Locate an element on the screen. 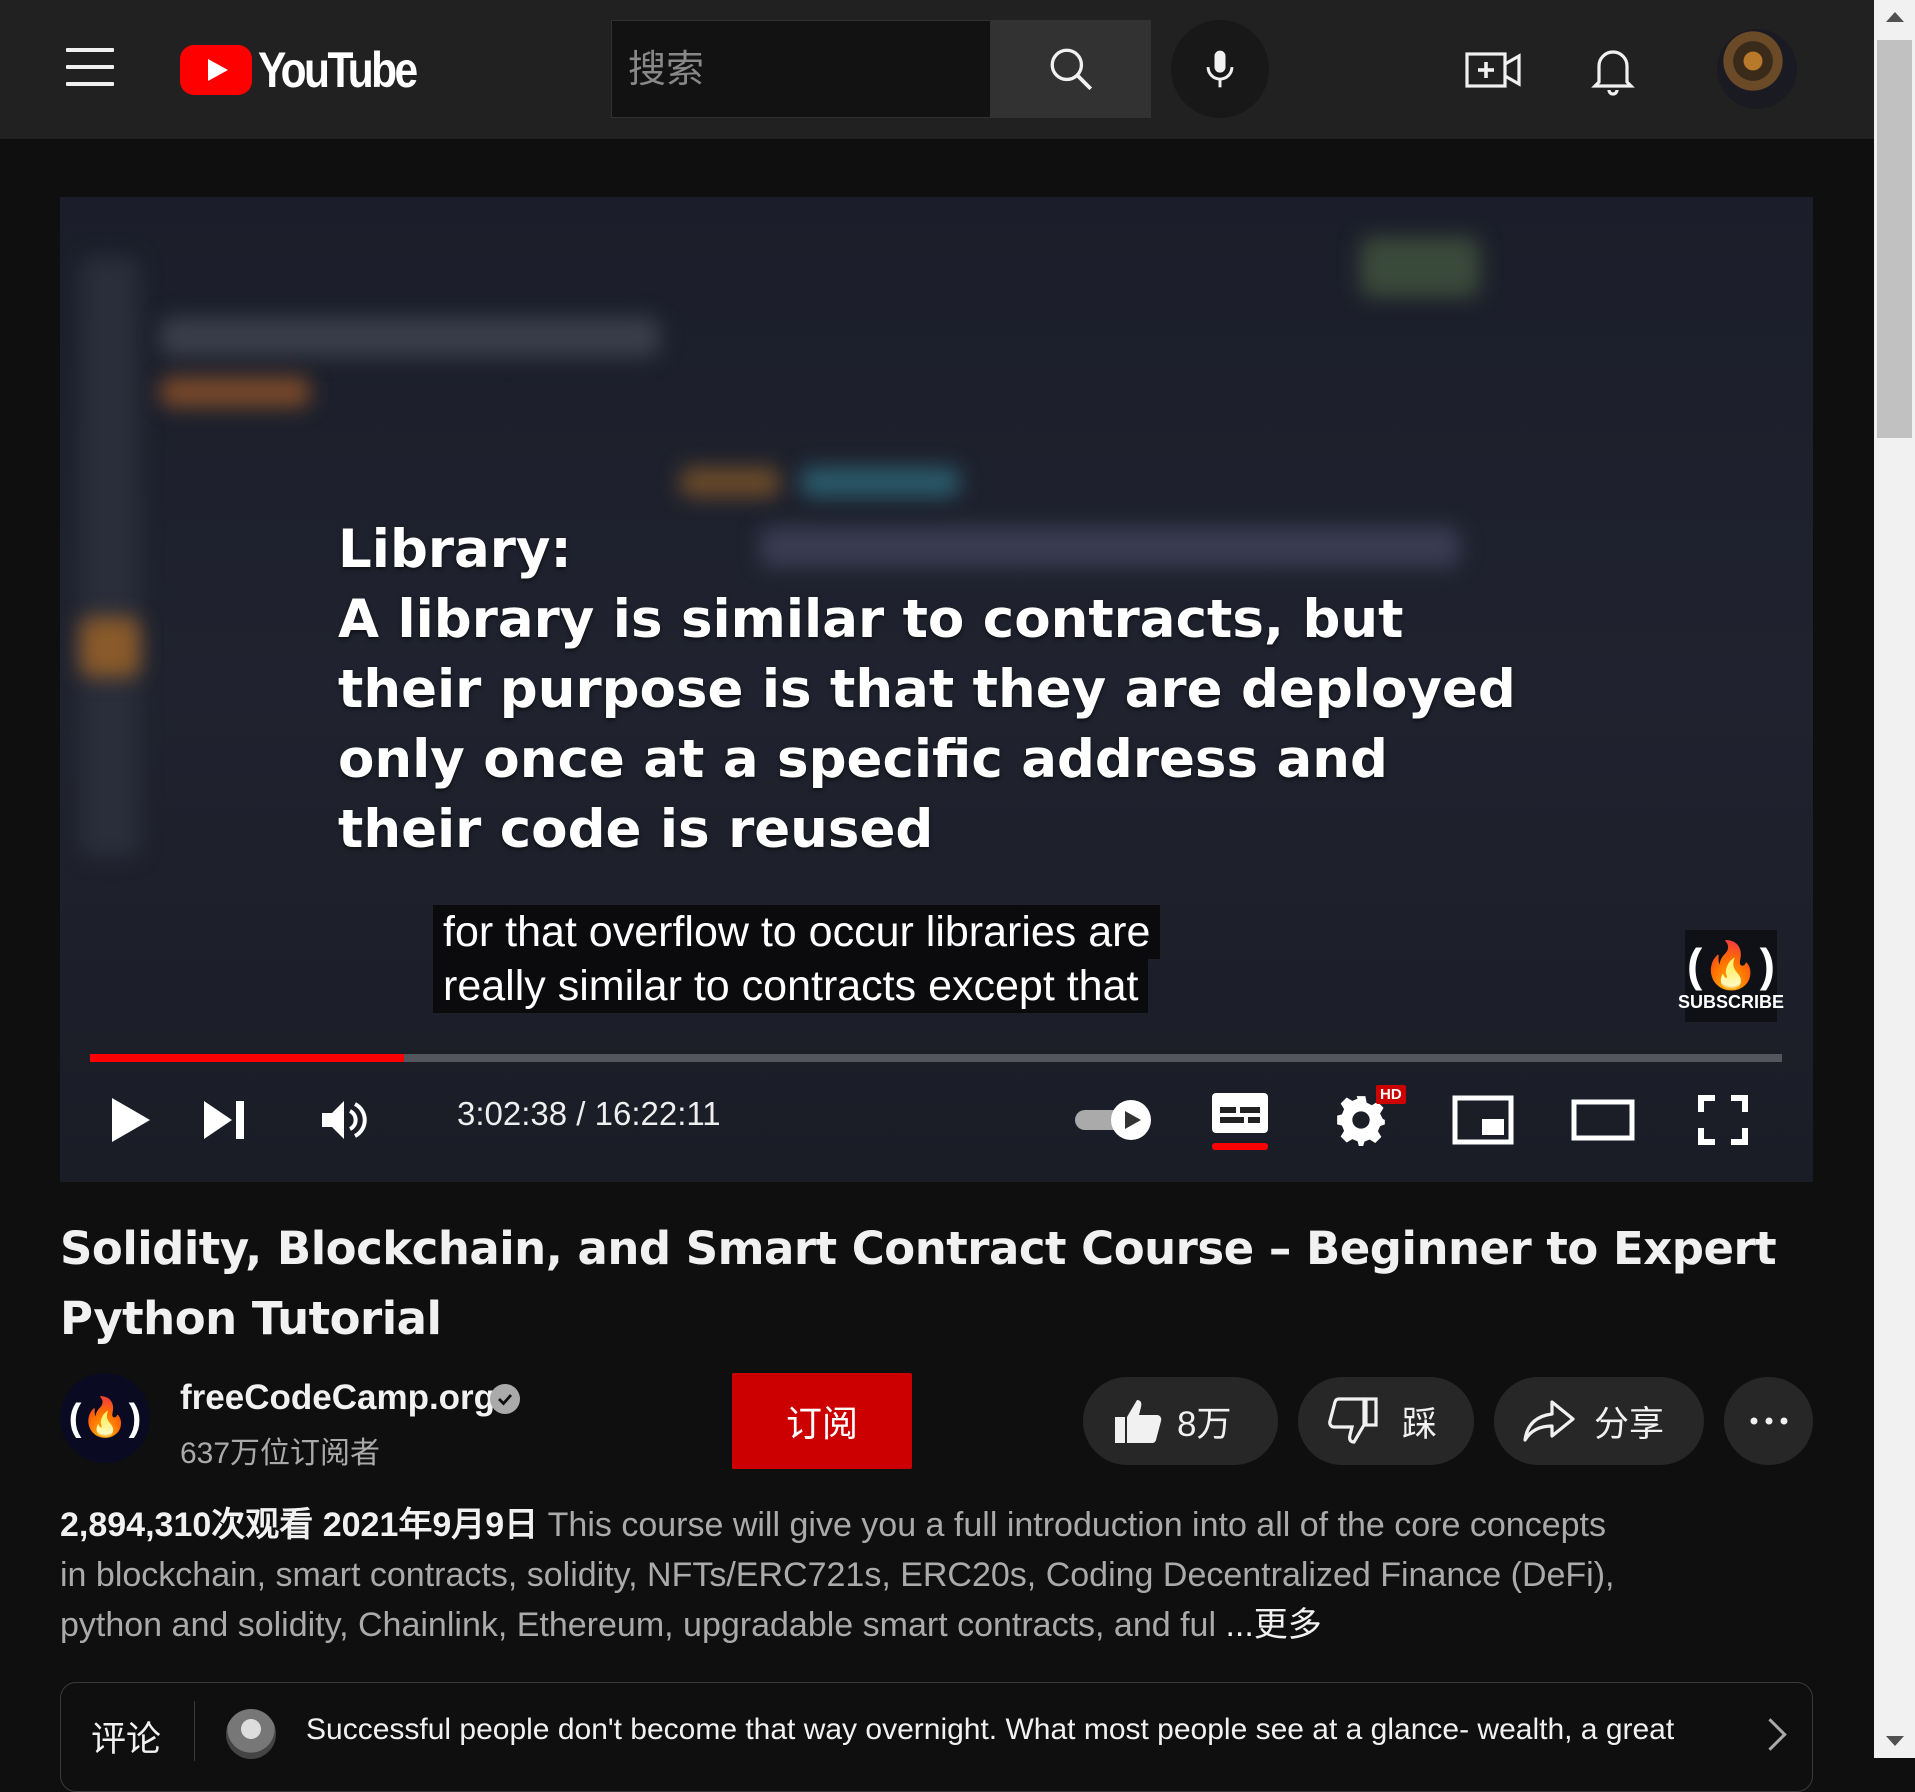 This screenshot has width=1915, height=1792. scroll-up-arrow-icon is located at coordinates (1895, 17).